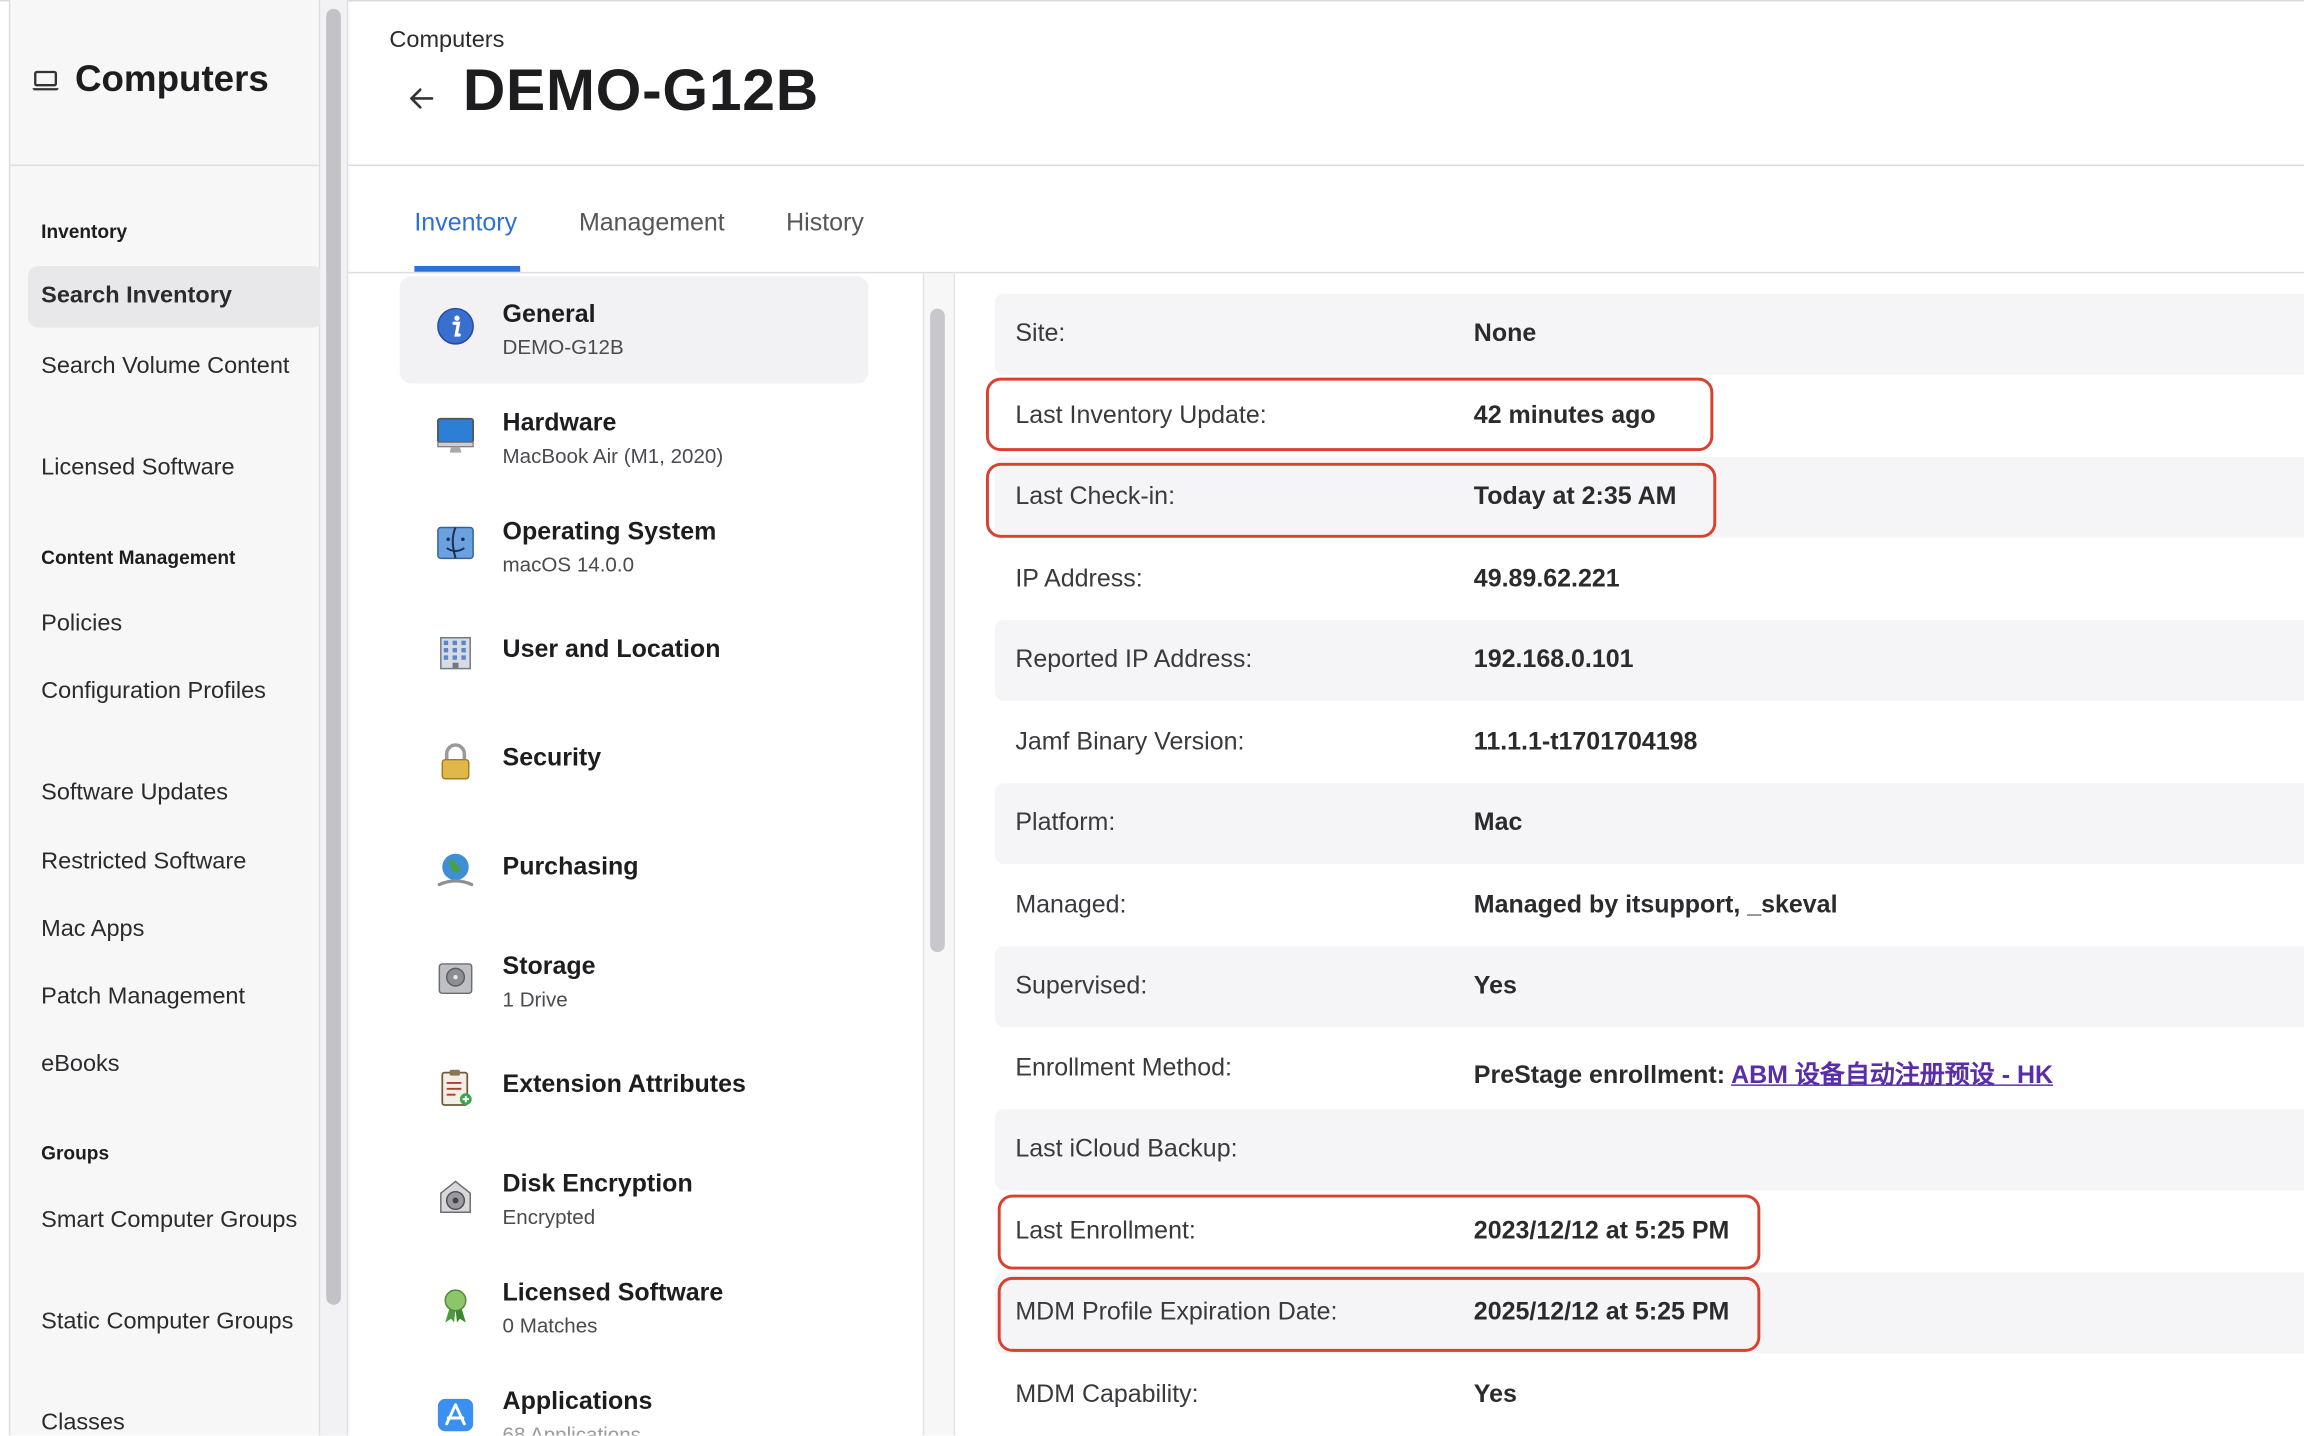  Describe the element at coordinates (634, 438) in the screenshot. I see `category-hardware: Hardware MacBook Air (M1, 2020)` at that location.